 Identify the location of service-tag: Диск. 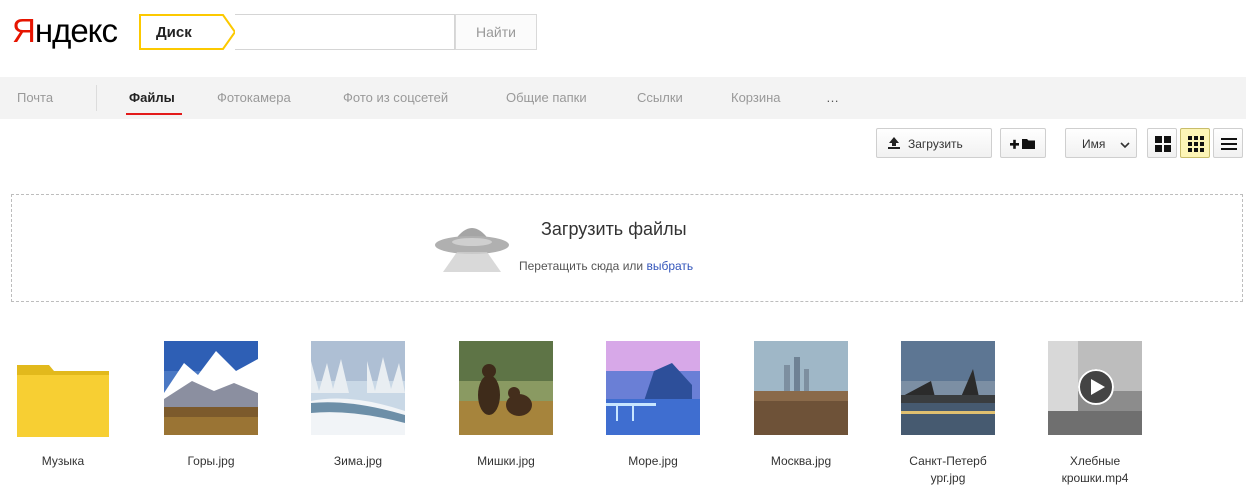
(180, 32).